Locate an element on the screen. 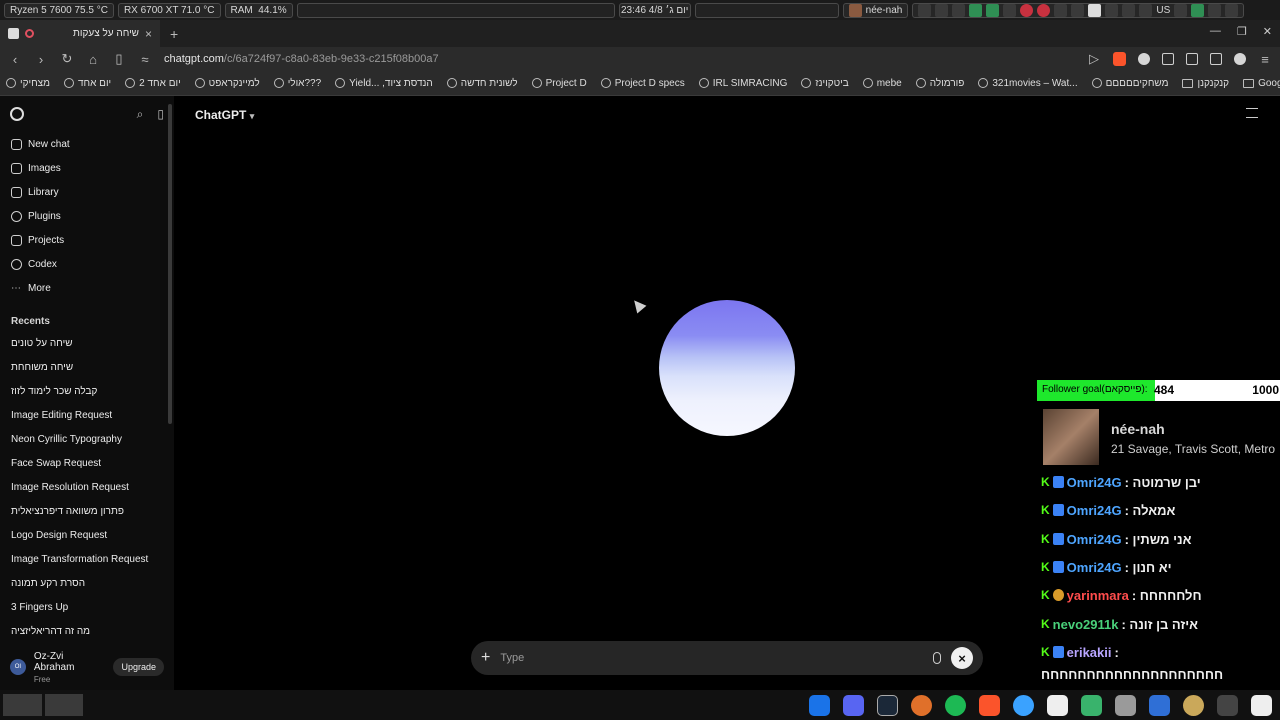  mixer-icon is located at coordinates (959, 10).